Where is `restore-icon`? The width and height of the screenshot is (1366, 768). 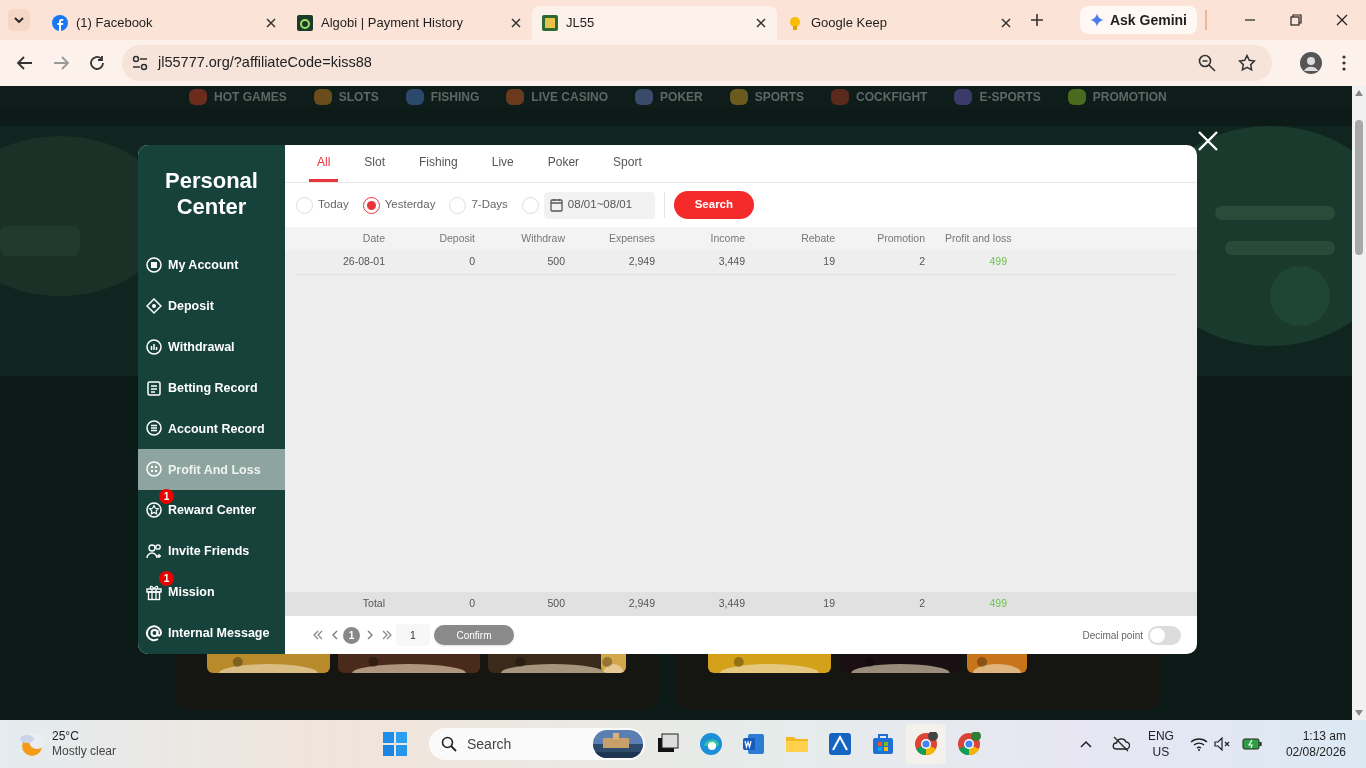
restore-icon is located at coordinates (1296, 20).